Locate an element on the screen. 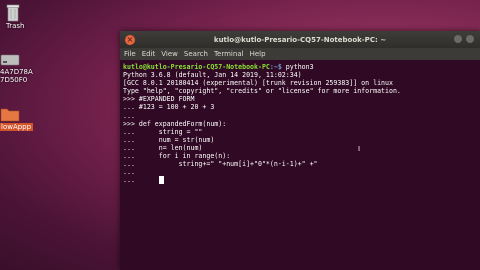  maximize-button is located at coordinates (470, 39).